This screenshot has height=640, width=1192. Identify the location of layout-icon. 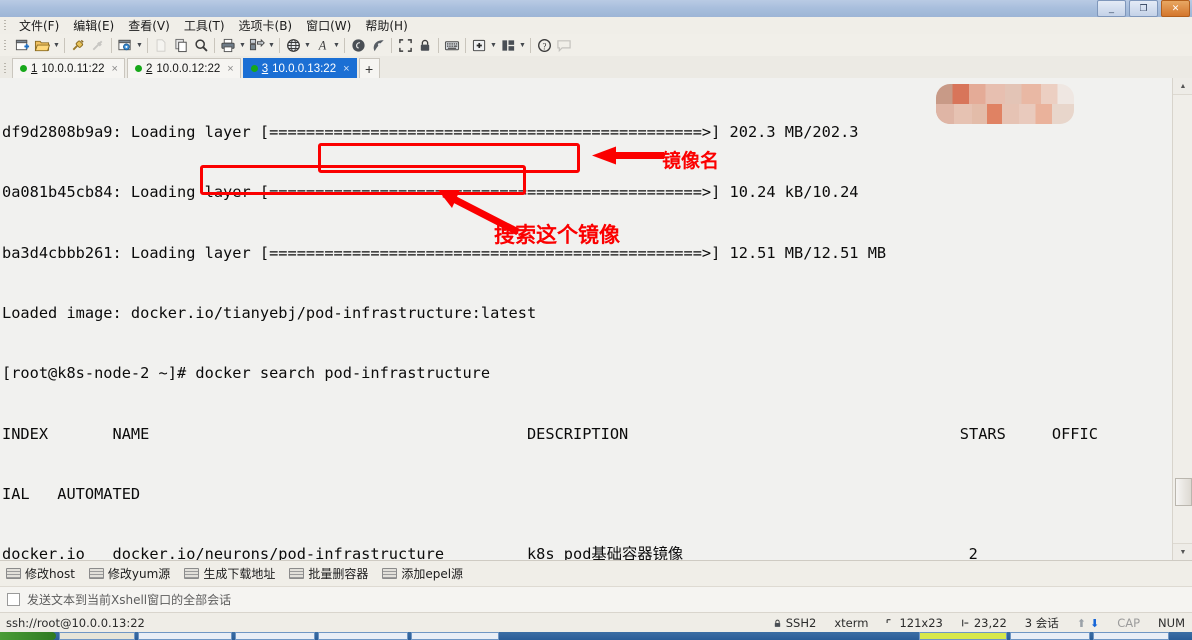
(508, 45).